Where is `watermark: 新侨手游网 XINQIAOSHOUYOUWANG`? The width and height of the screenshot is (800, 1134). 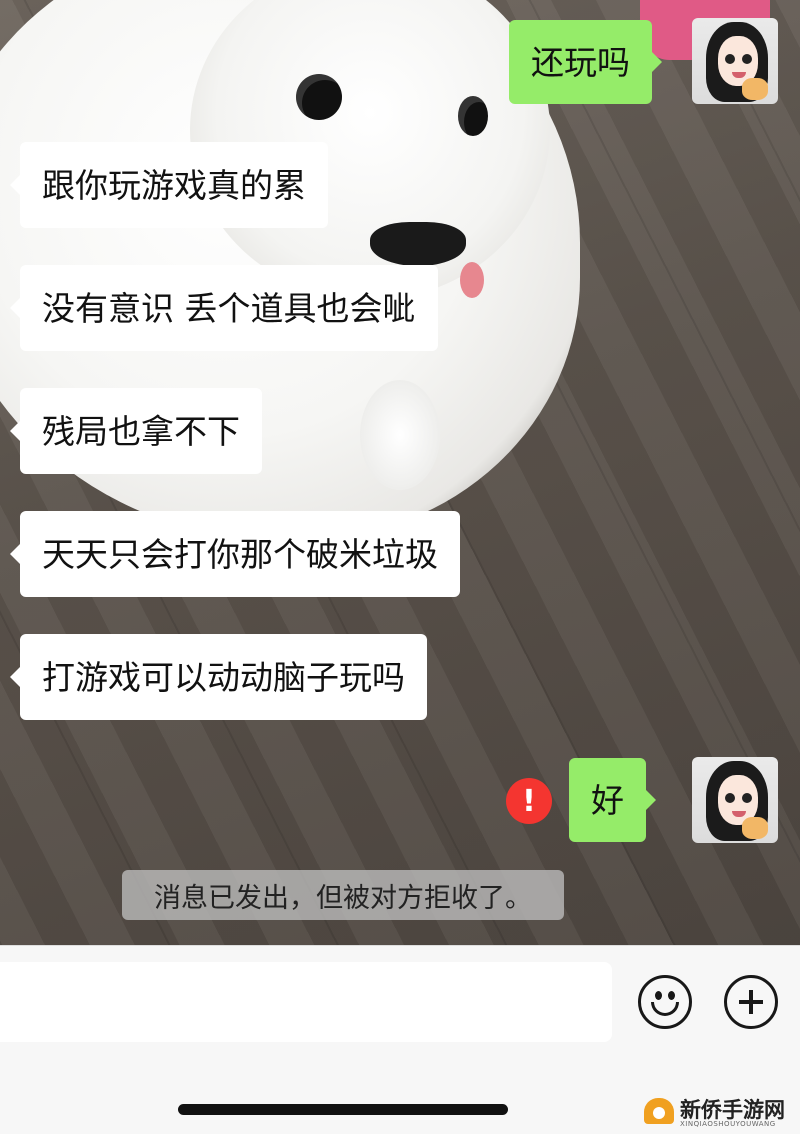
watermark: 新侨手游网 XINQIAOSHOUYOUWANG is located at coordinates (720, 1112).